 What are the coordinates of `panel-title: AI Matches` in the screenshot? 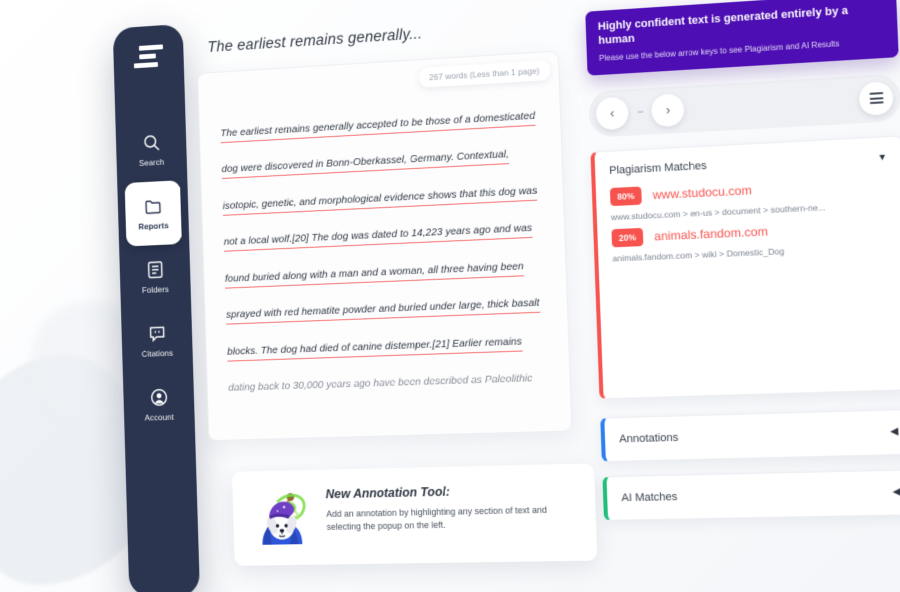 It's located at (649, 497).